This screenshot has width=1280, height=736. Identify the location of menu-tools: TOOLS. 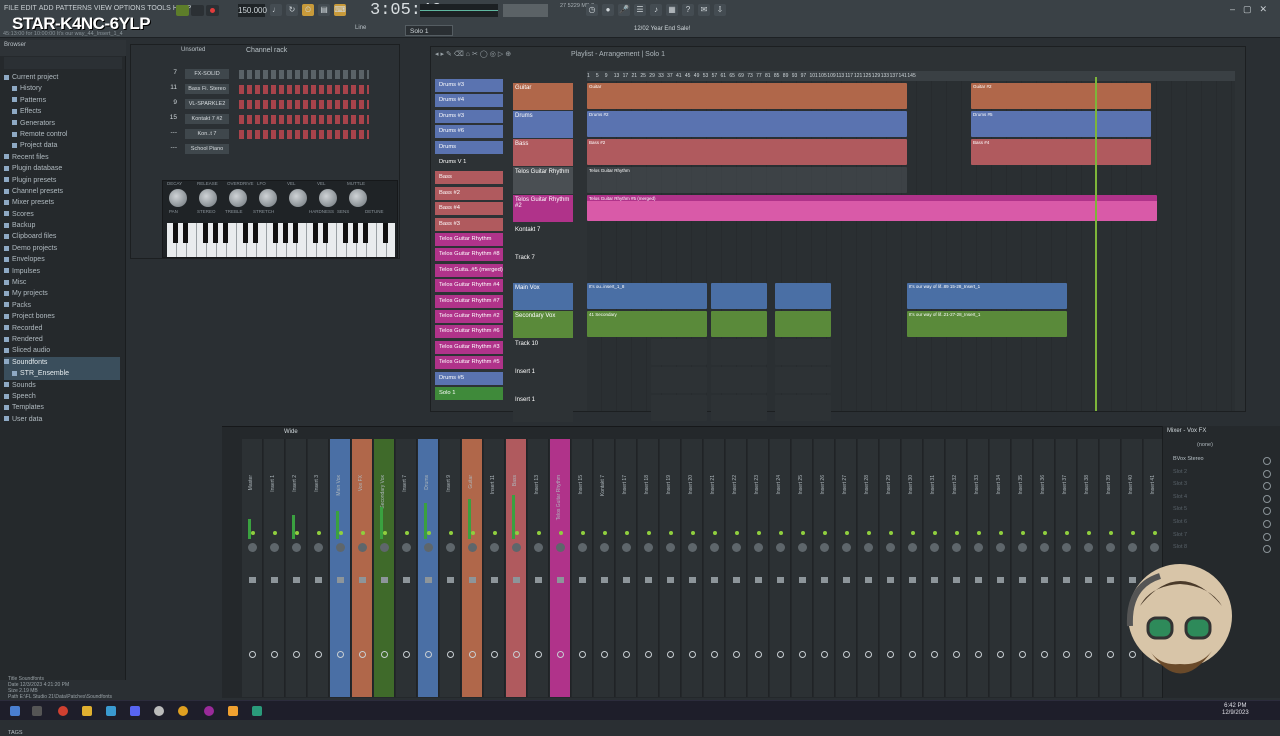
(159, 8).